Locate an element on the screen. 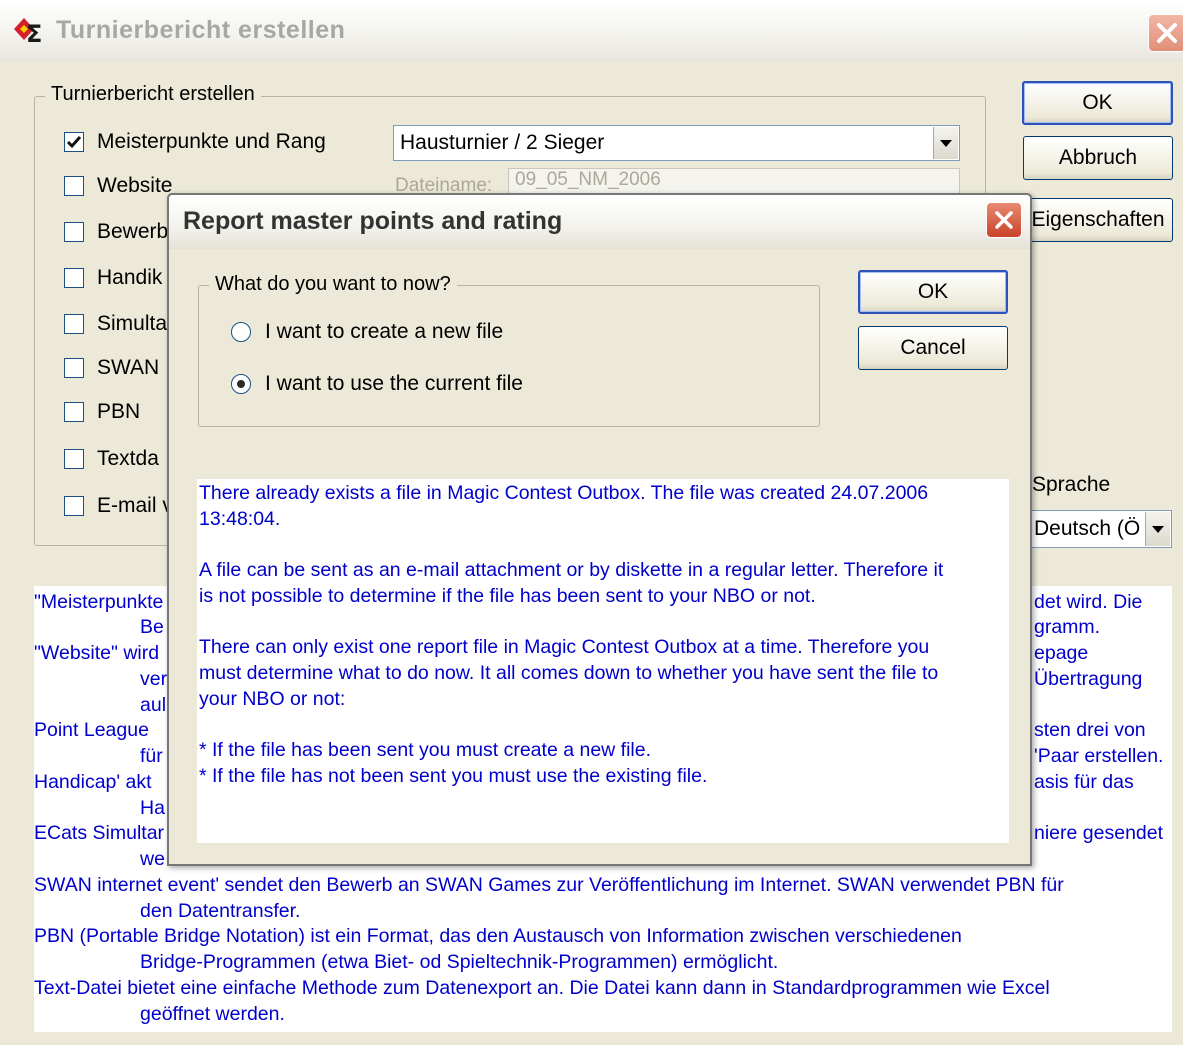 Image resolution: width=1183 pixels, height=1045 pixels. app-sigma-icon: Σ is located at coordinates (28, 31).